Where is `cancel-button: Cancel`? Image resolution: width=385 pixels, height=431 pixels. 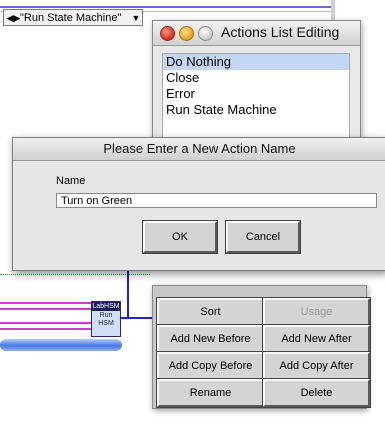 cancel-button: Cancel is located at coordinates (263, 237).